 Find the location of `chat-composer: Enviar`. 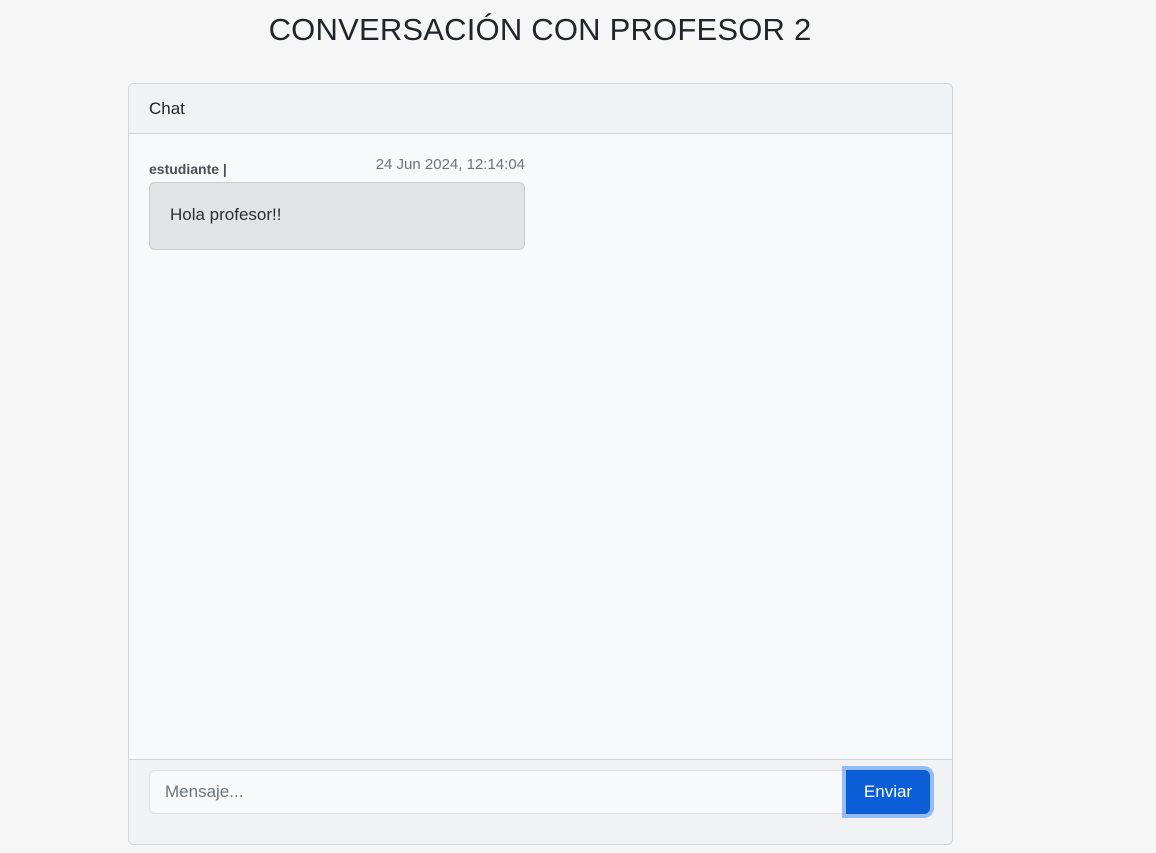

chat-composer: Enviar is located at coordinates (540, 801).